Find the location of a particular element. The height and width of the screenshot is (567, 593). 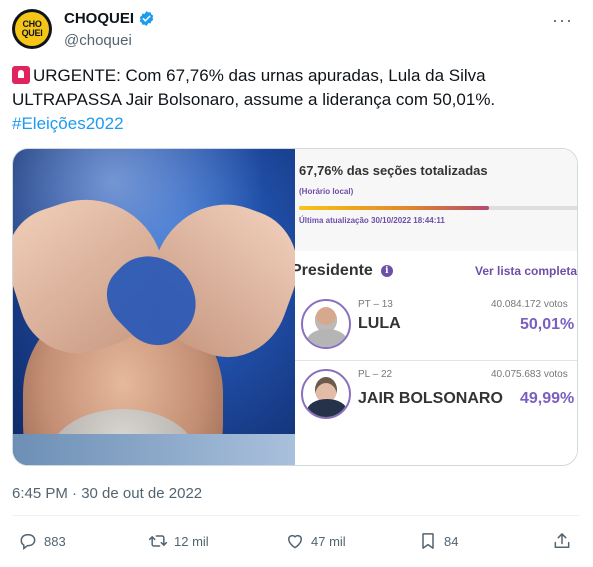

author-handle: @choquei is located at coordinates (98, 40).